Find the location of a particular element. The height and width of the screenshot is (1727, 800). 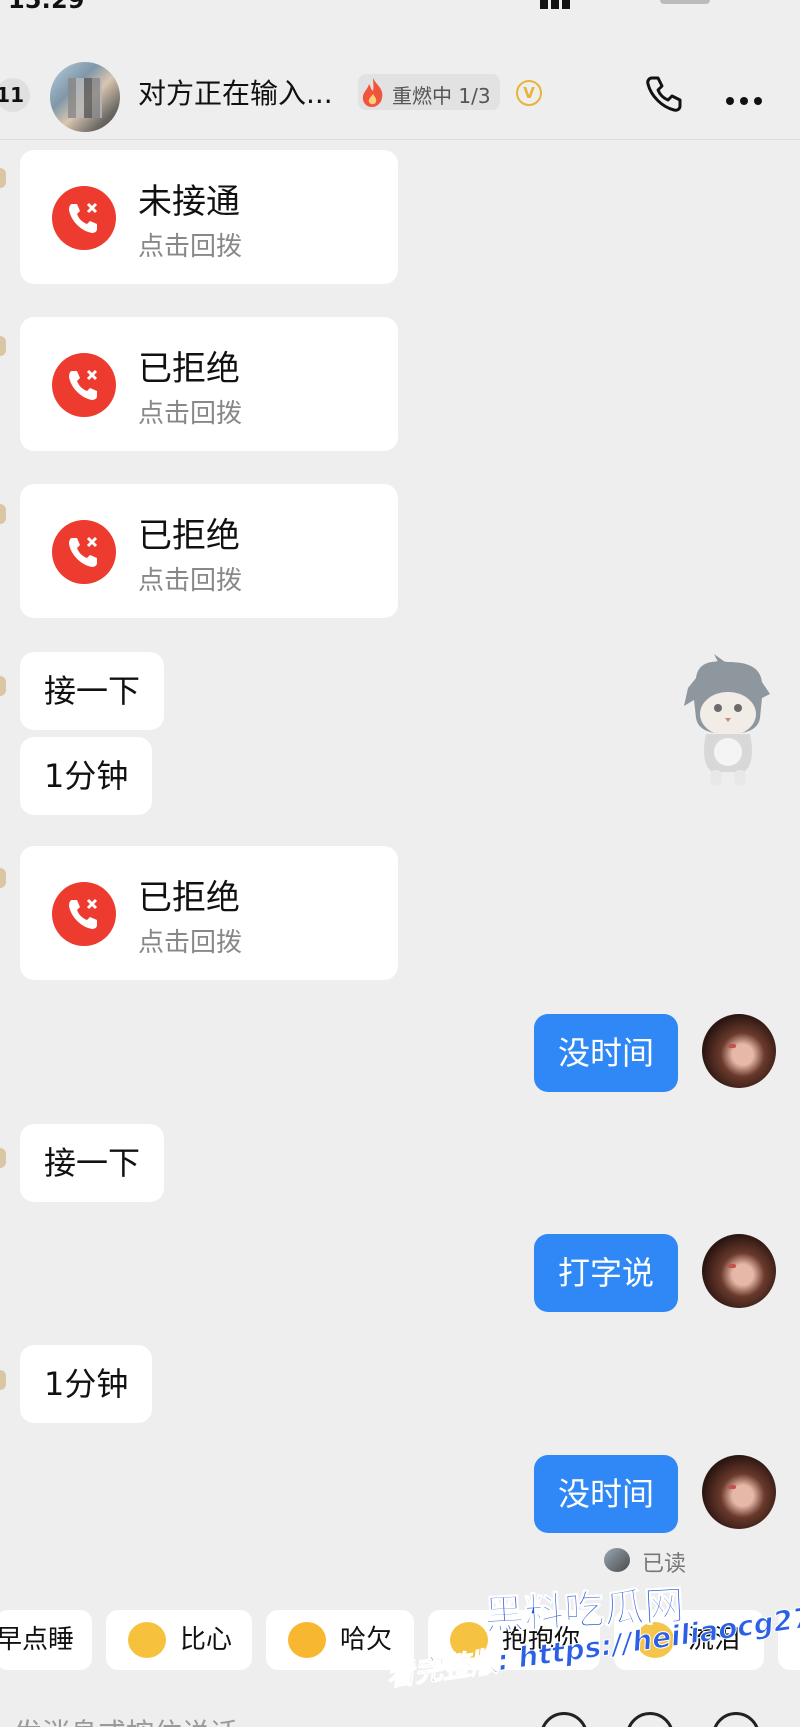

chat-header: 11 对方正在输入... 重燃中 1/3 V is located at coordinates (400, 94).